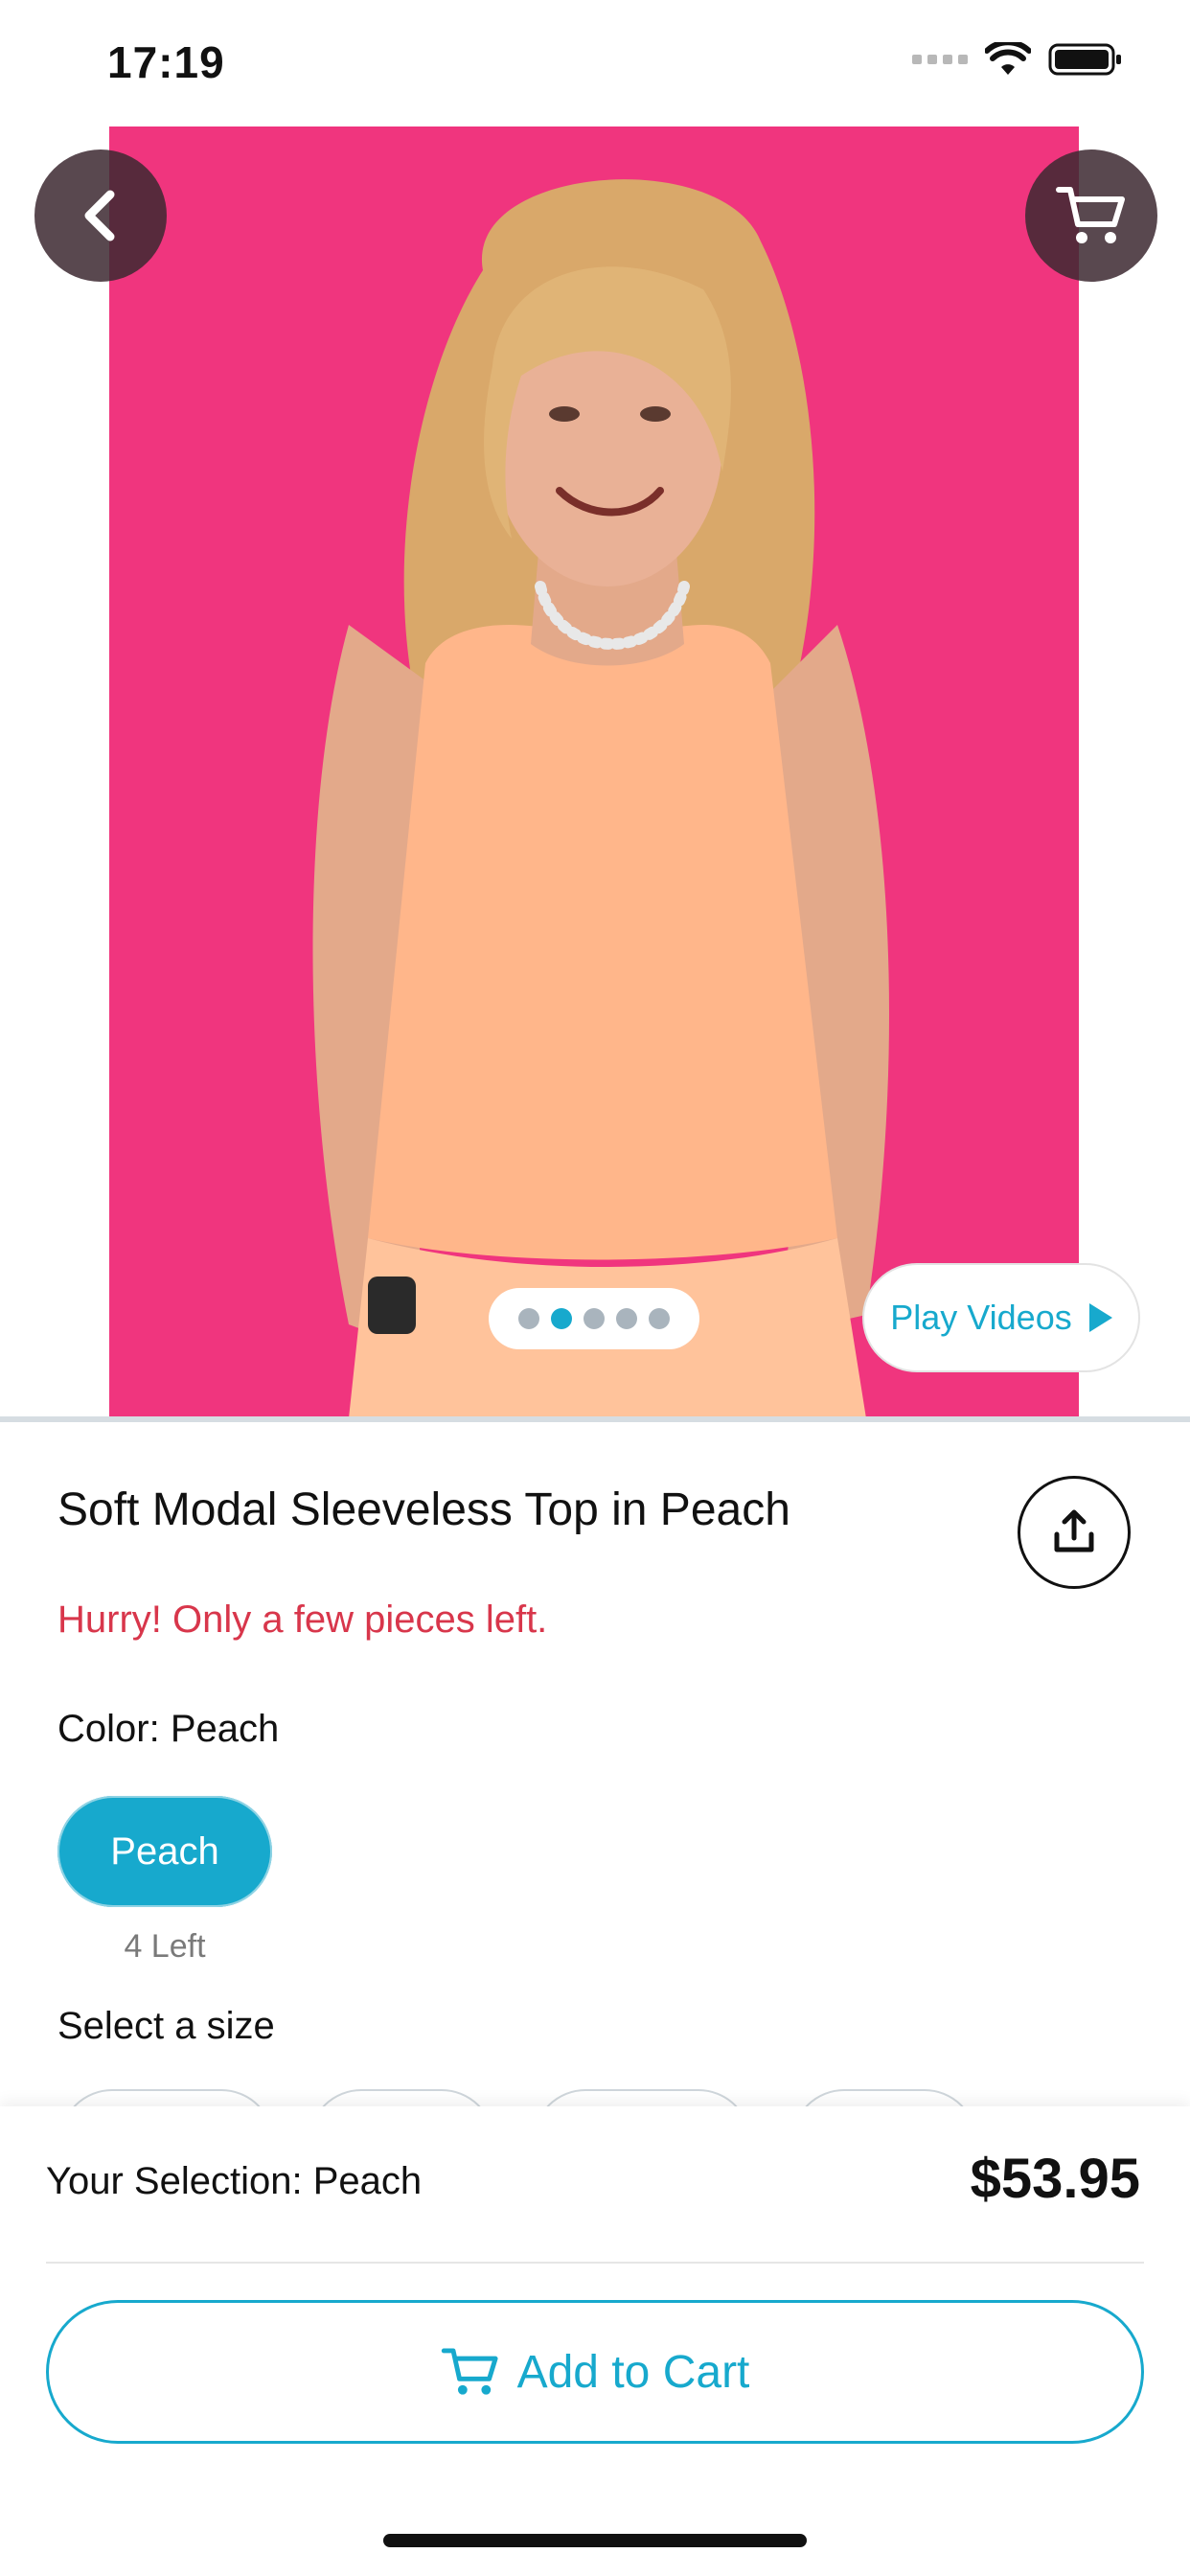  What do you see at coordinates (1084, 59) in the screenshot?
I see `battery-icon` at bounding box center [1084, 59].